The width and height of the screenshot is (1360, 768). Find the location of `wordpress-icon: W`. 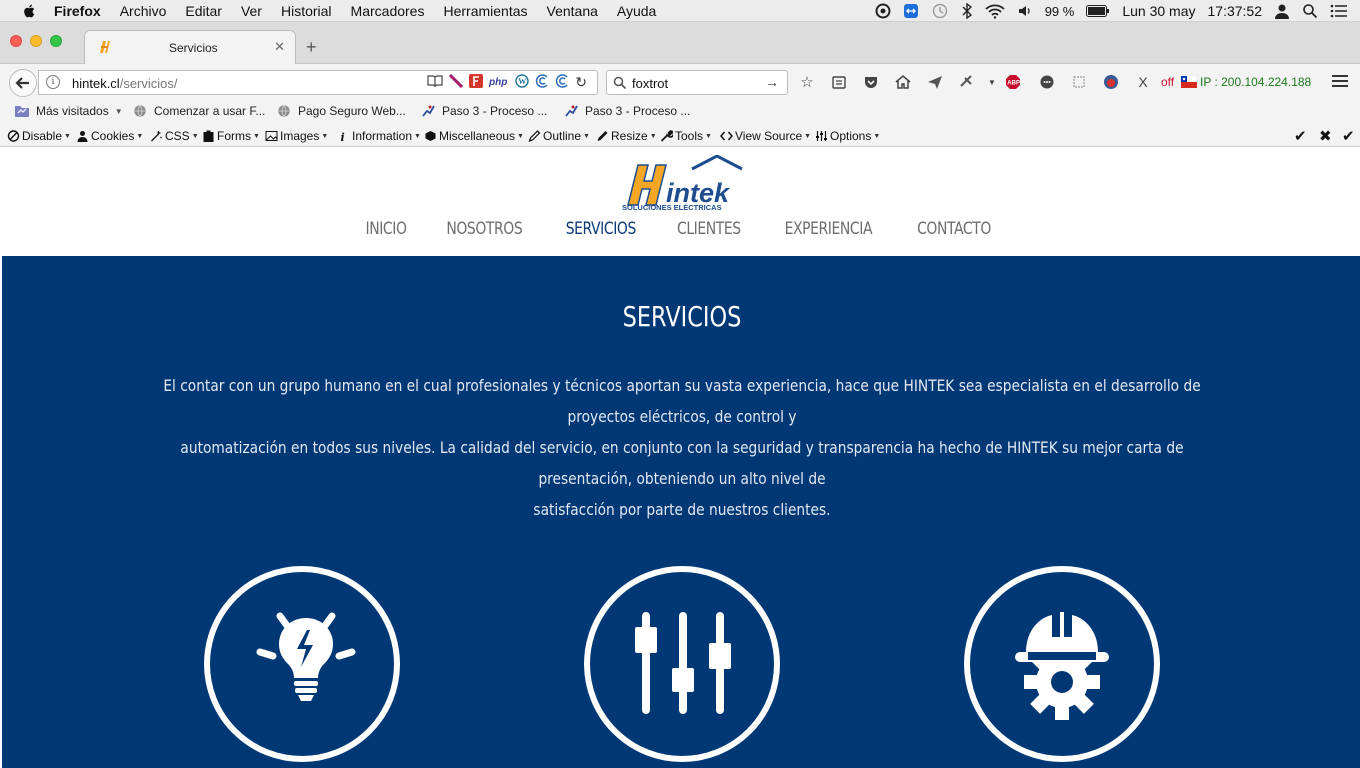

wordpress-icon: W is located at coordinates (522, 81).